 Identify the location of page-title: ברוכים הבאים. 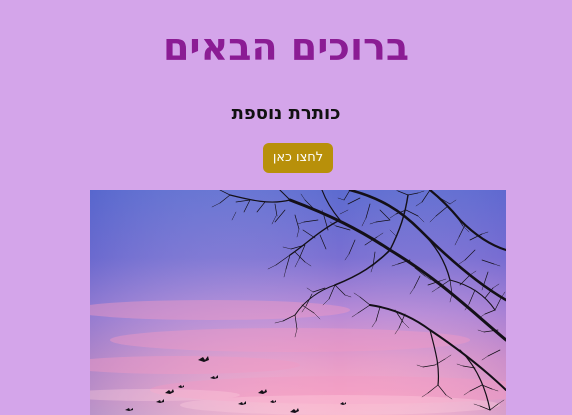
(286, 47).